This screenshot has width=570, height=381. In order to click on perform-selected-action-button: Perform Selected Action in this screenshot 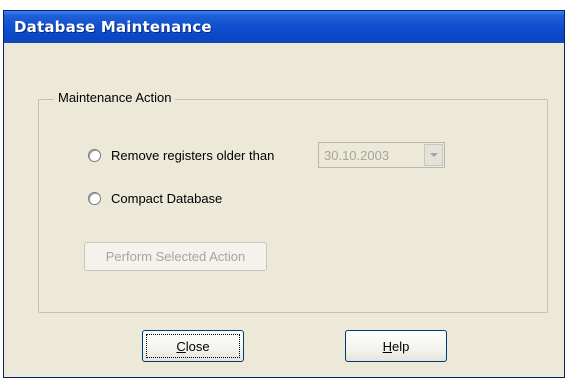, I will do `click(175, 256)`.